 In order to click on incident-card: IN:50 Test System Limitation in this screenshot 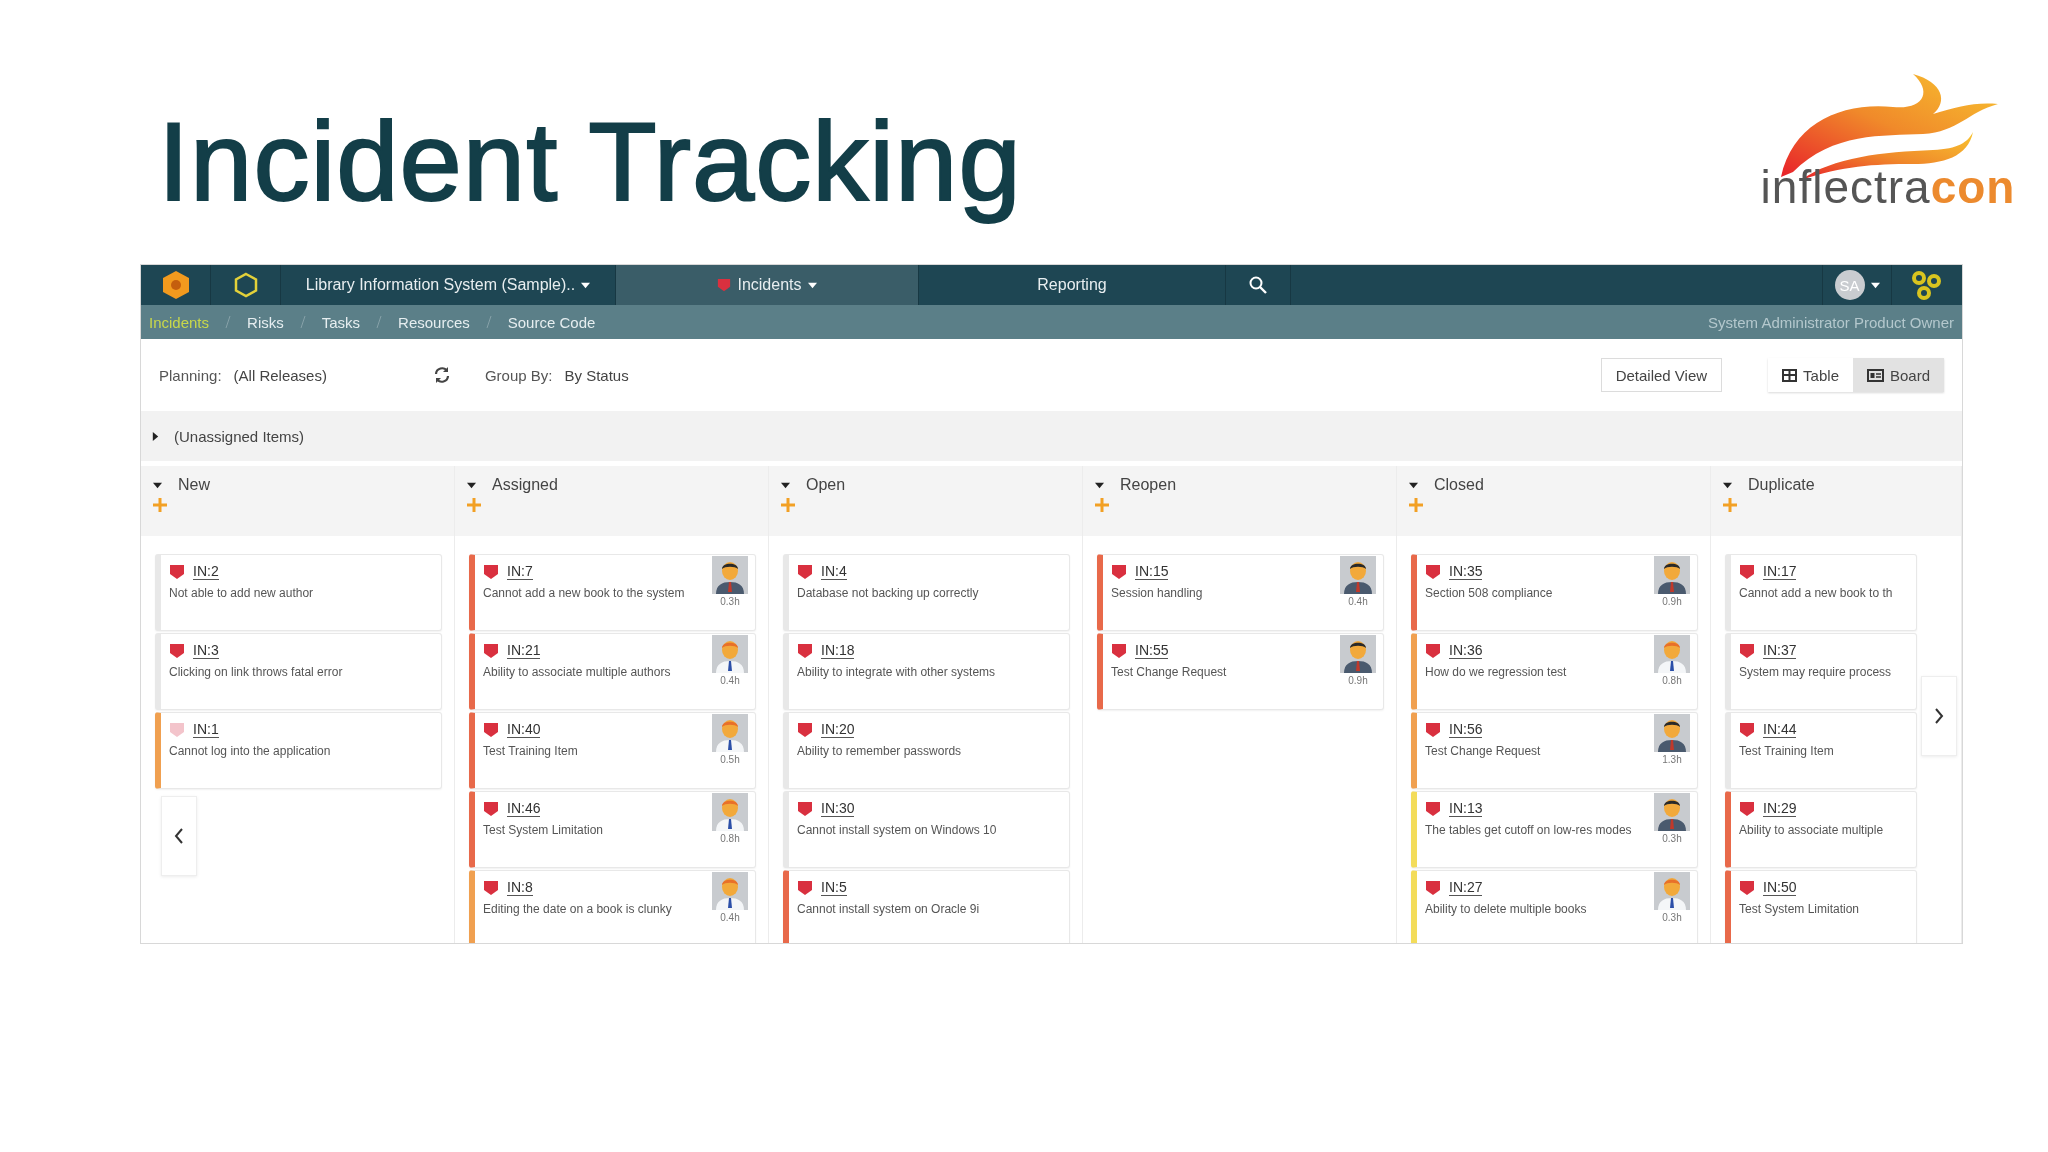, I will do `click(1821, 906)`.